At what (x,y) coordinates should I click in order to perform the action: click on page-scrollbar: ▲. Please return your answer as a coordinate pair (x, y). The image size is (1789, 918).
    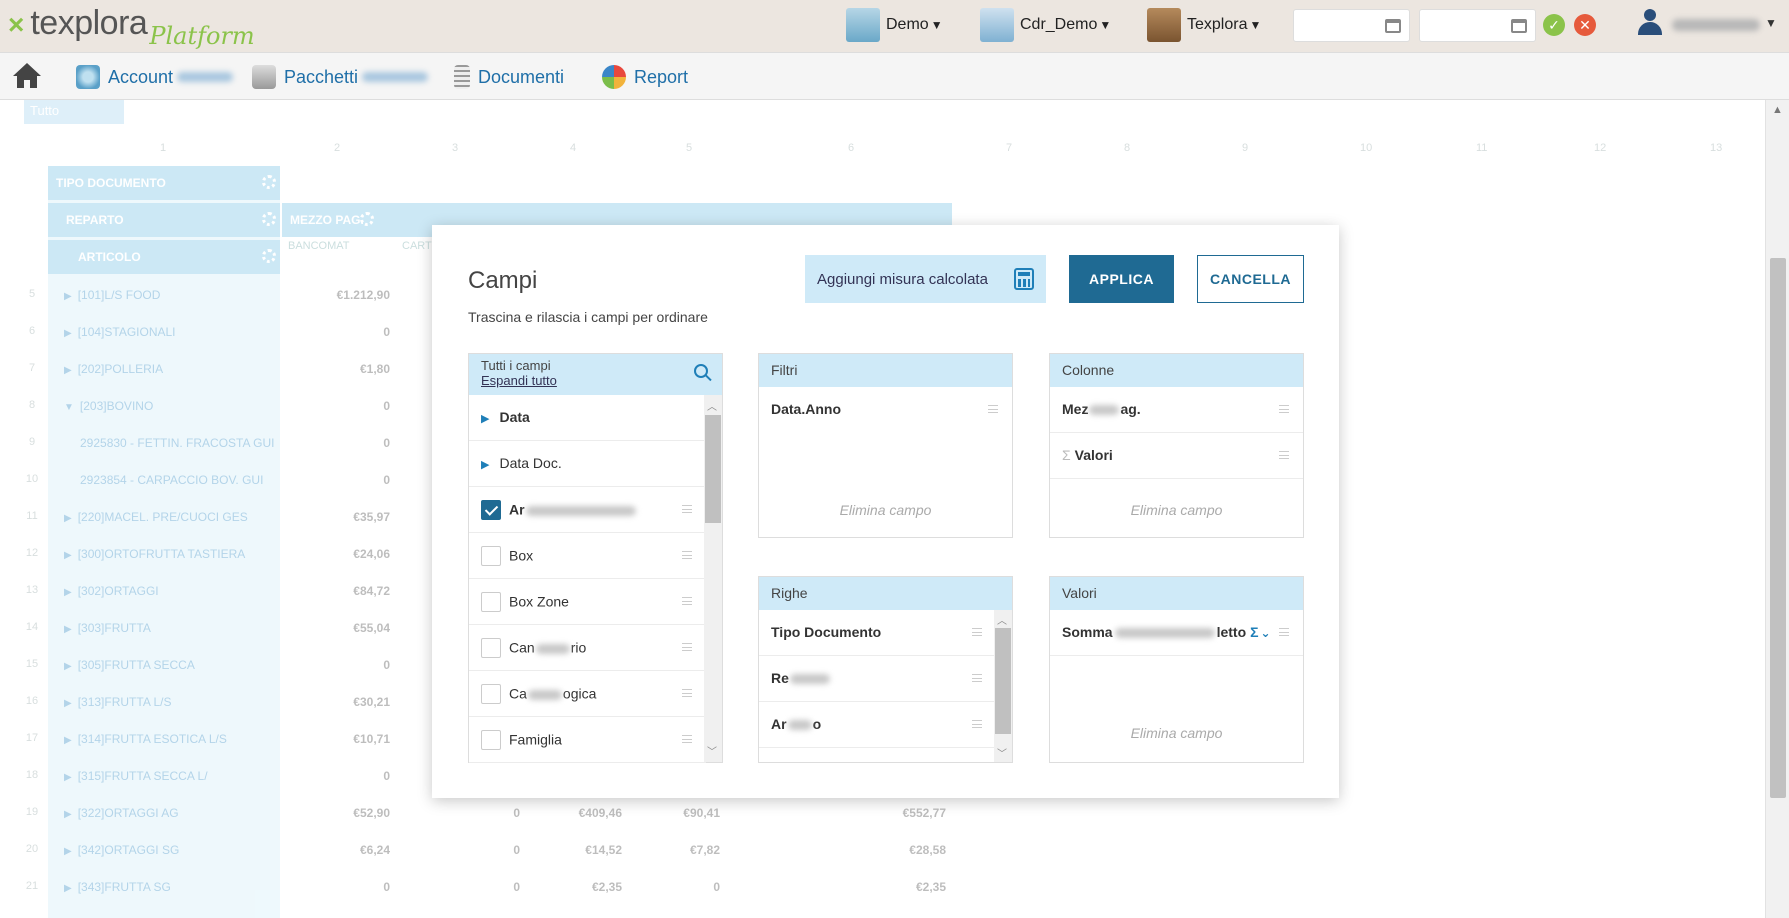
    Looking at the image, I should click on (1777, 509).